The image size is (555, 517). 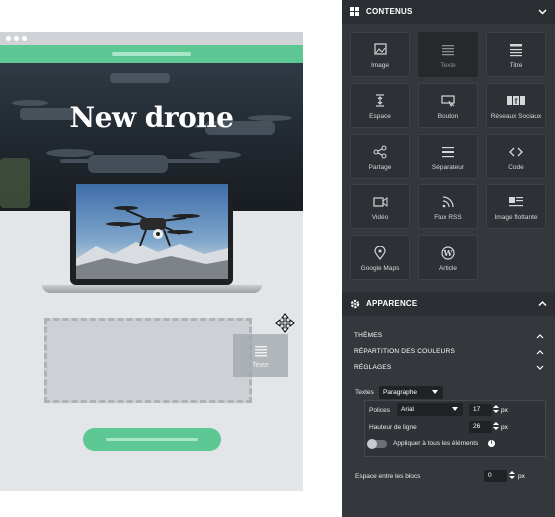 What do you see at coordinates (380, 202) in the screenshot?
I see `video-icon` at bounding box center [380, 202].